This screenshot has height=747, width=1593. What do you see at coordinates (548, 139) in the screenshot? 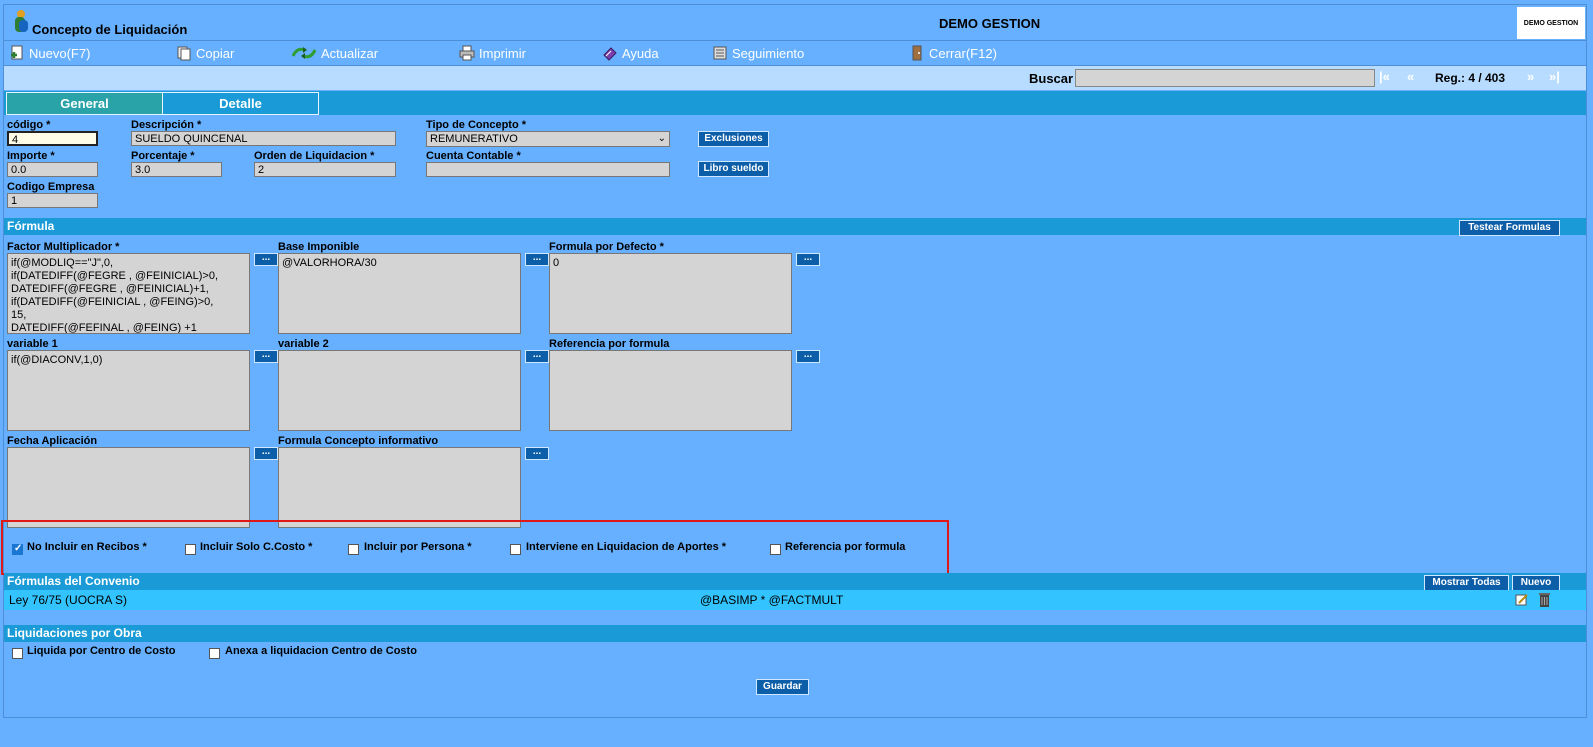
I see `tipo-concepto-select: REMUNERATIVO ⌄` at bounding box center [548, 139].